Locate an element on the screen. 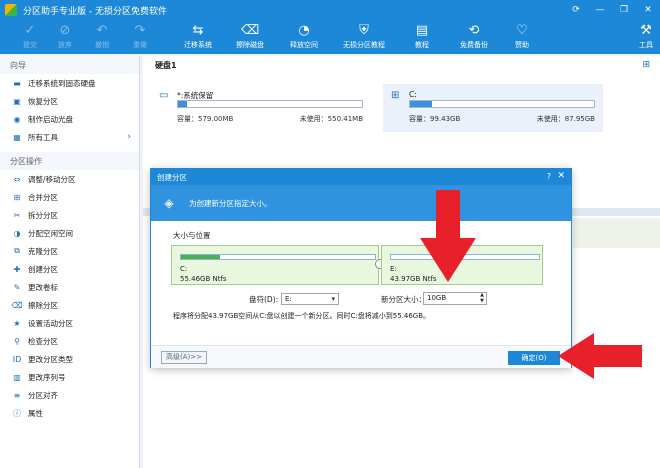 Image resolution: width=660 pixels, height=468 pixels. left-partition-usage is located at coordinates (278, 257).